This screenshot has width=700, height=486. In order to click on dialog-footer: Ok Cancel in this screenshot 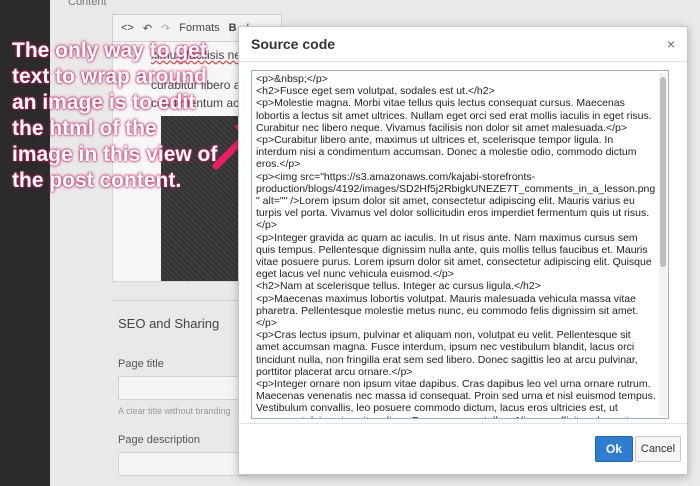, I will do `click(463, 448)`.